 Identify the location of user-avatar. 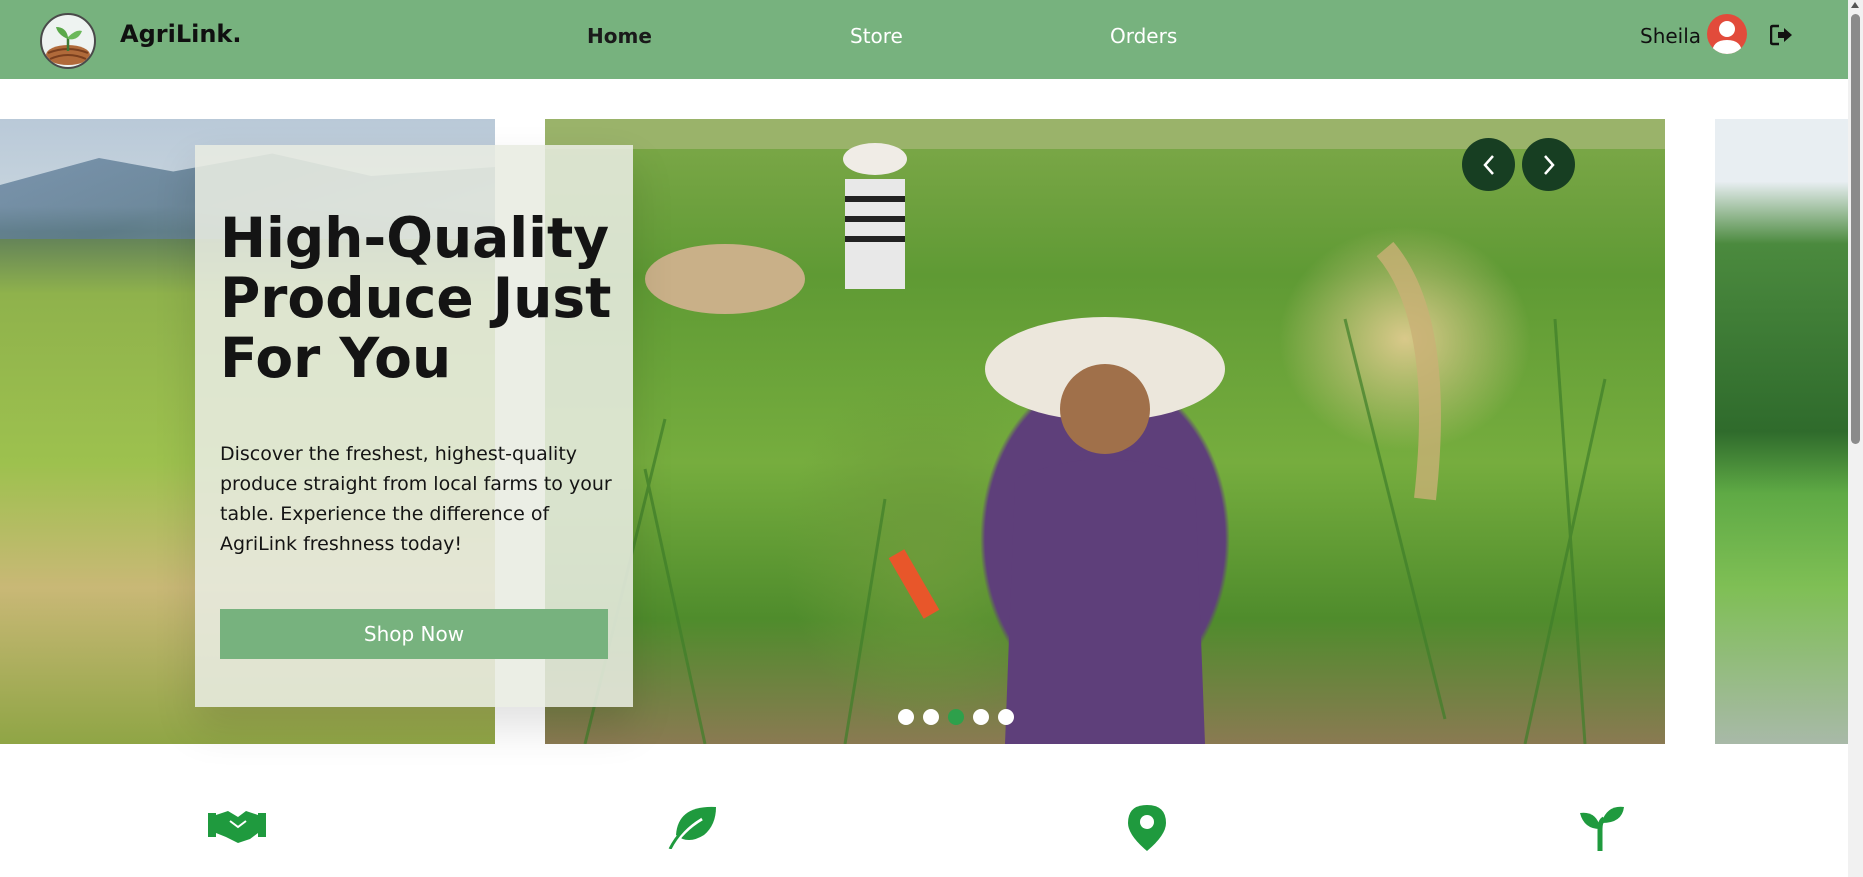
(1727, 34).